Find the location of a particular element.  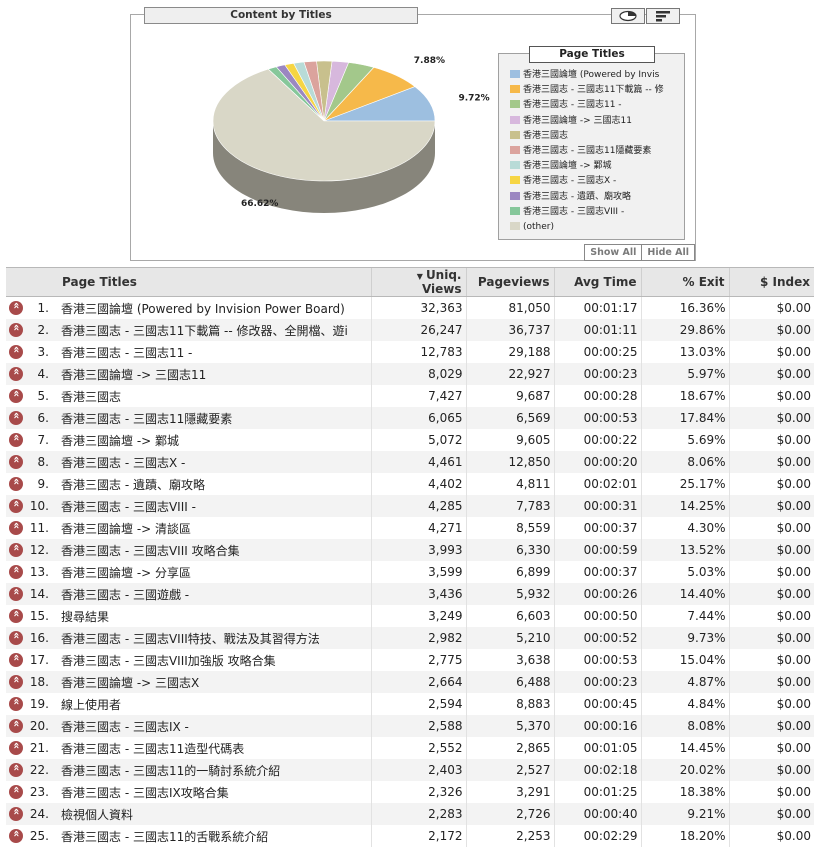

page-title-link: 香港三國志 - 三國志VIII特技、戰法及其習得方法 is located at coordinates (190, 639).